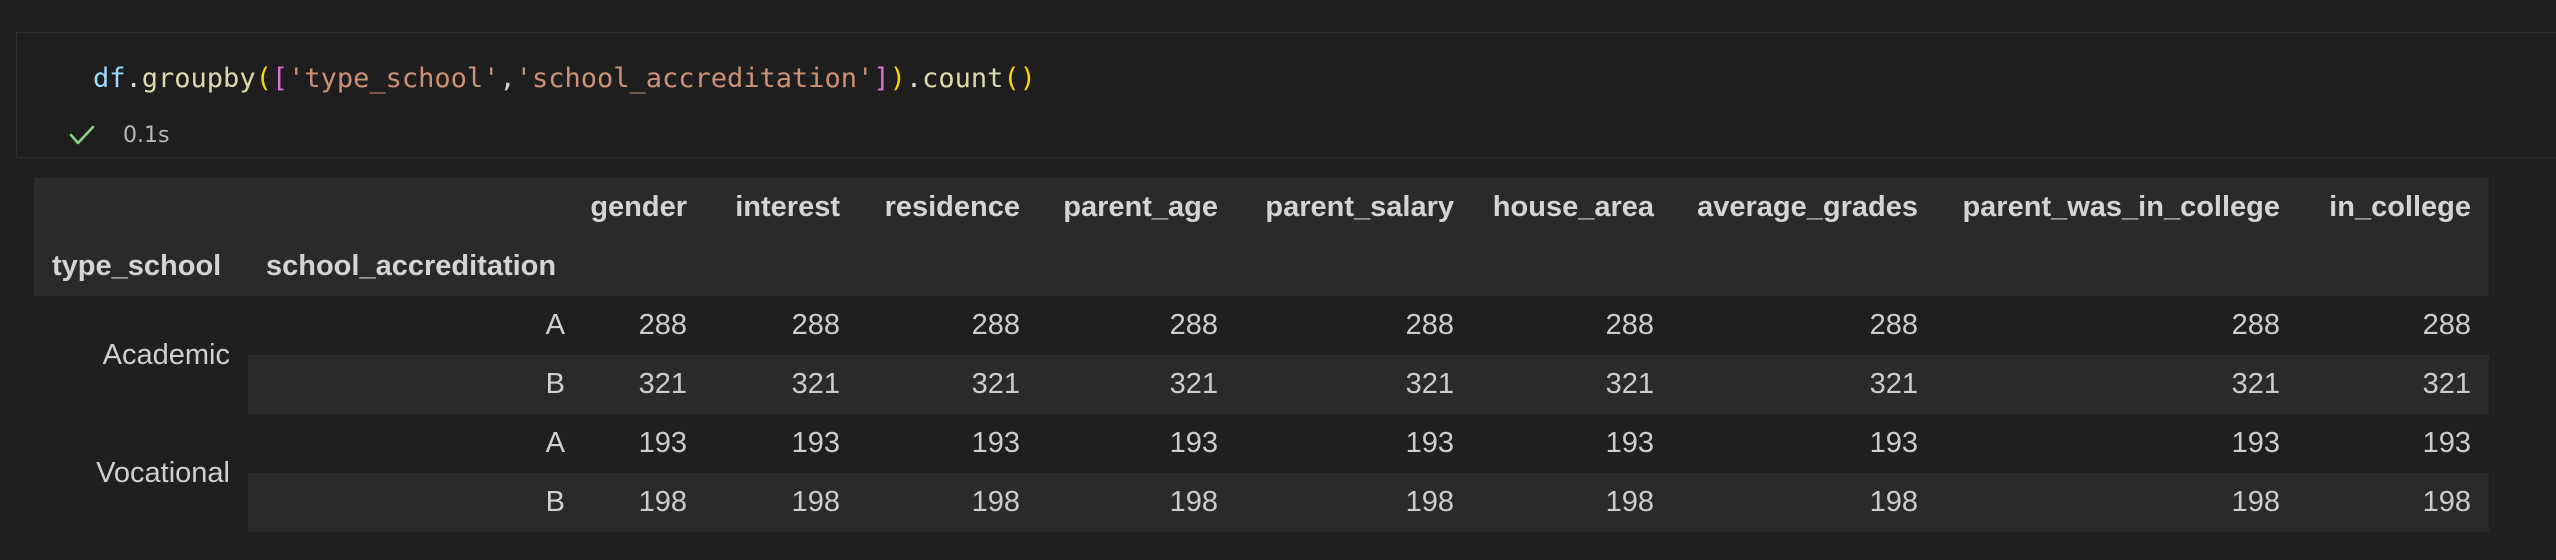 The height and width of the screenshot is (560, 2556). I want to click on column-header: parent_age, so click(1137, 207).